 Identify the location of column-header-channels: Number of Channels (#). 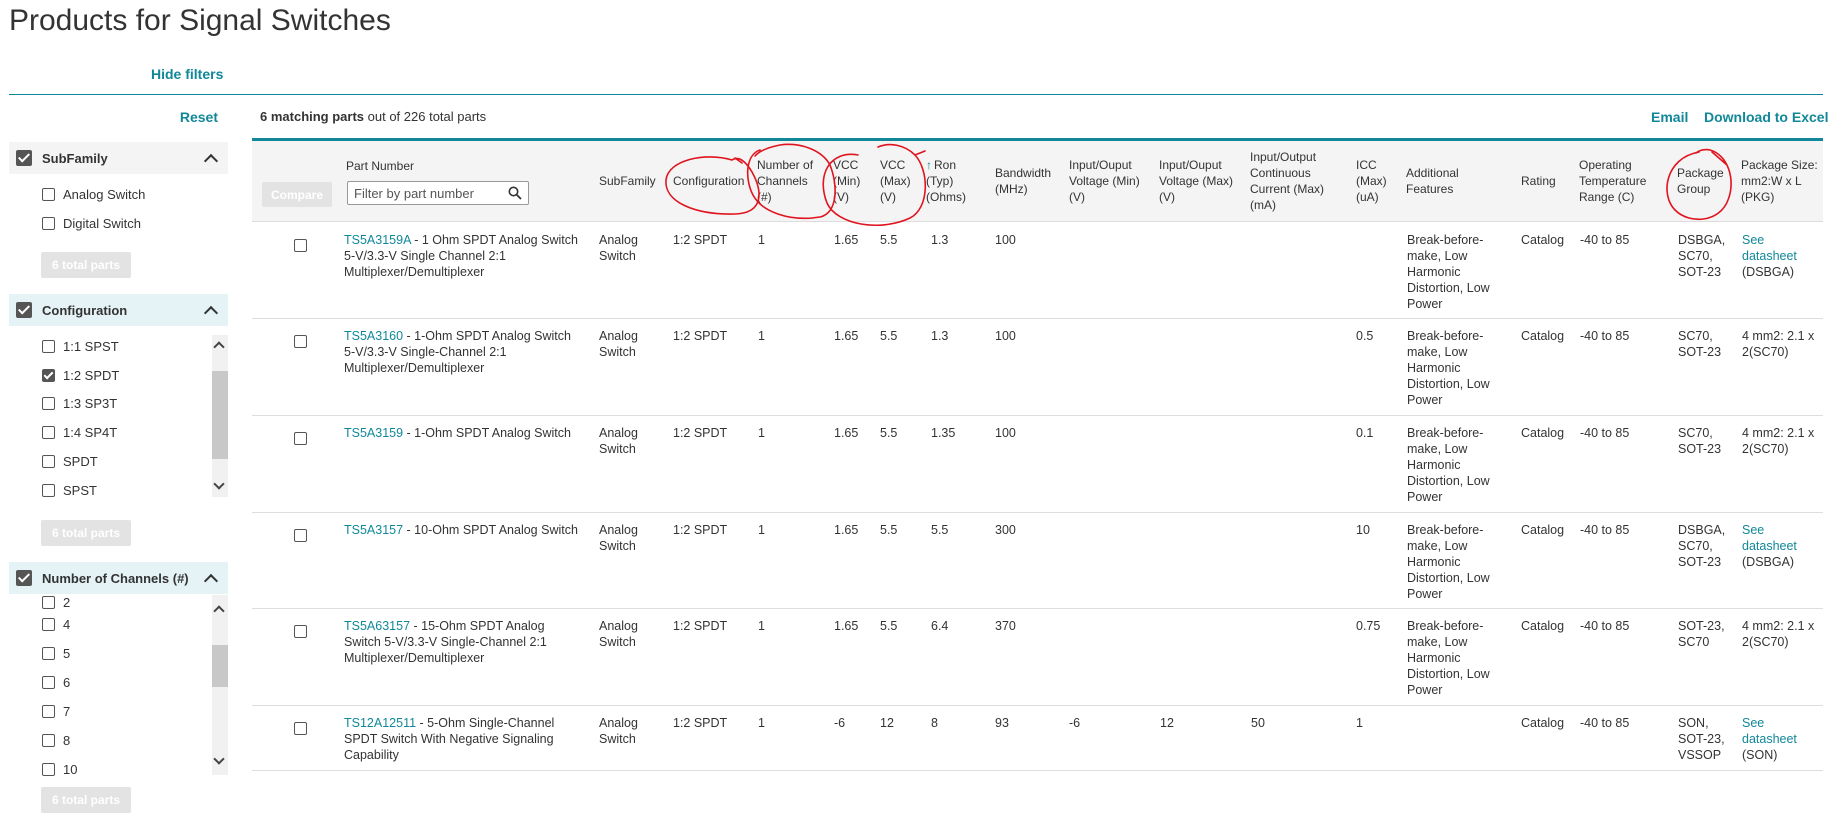
(789, 181).